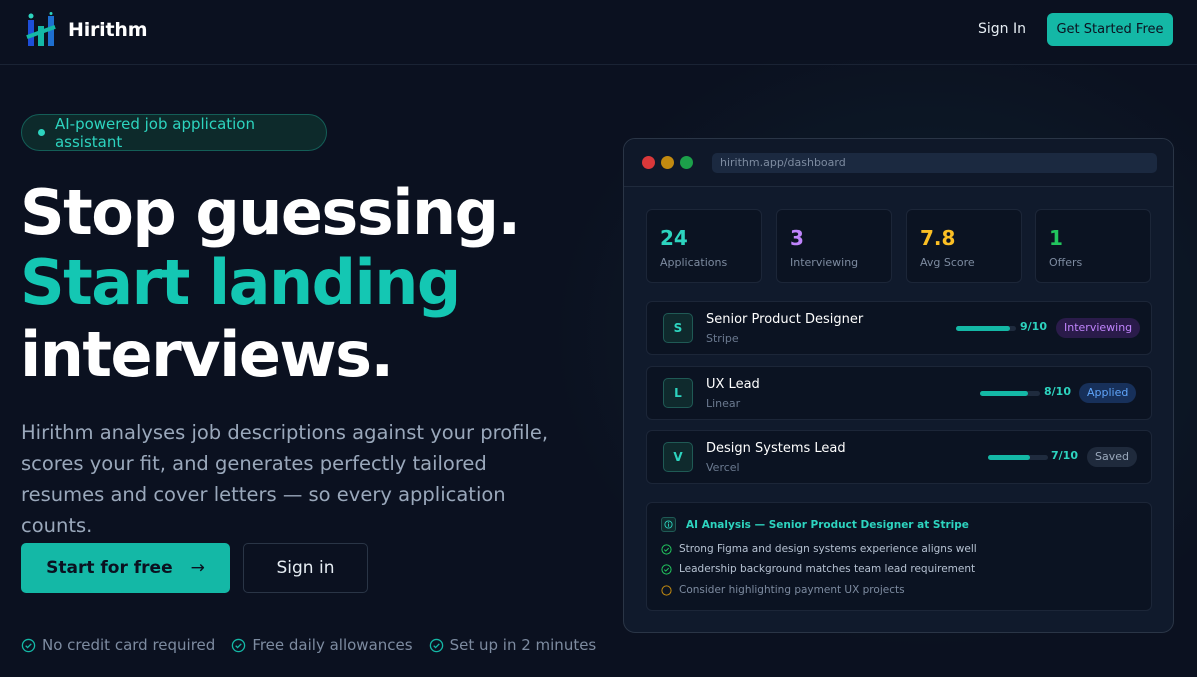  What do you see at coordinates (305, 568) in the screenshot?
I see `sign-in-button: Sign in` at bounding box center [305, 568].